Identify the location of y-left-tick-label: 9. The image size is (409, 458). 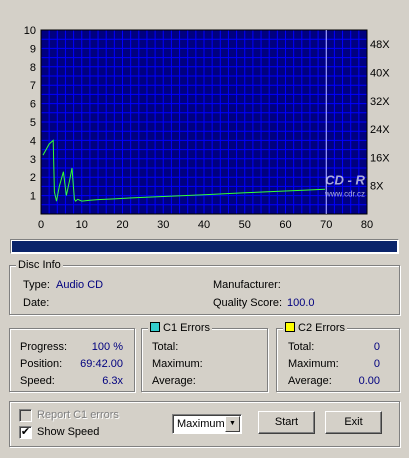
(33, 49).